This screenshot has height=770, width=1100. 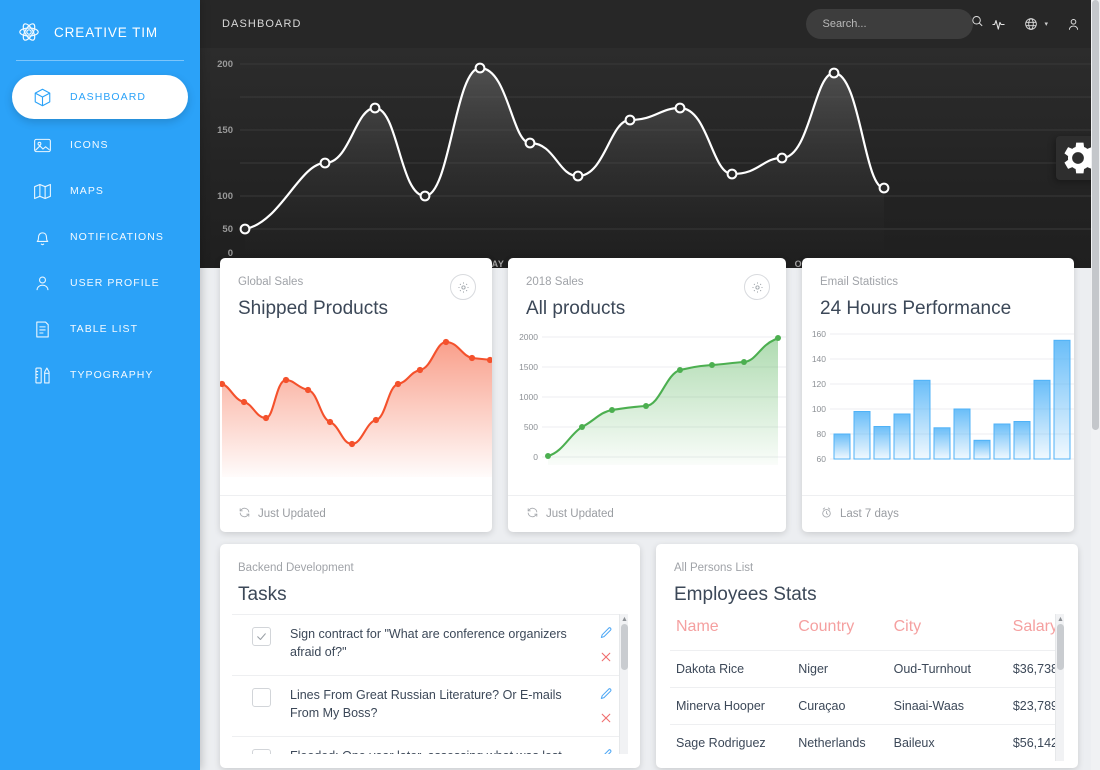 What do you see at coordinates (647, 290) in the screenshot?
I see `card-header: 2018 Sales All products` at bounding box center [647, 290].